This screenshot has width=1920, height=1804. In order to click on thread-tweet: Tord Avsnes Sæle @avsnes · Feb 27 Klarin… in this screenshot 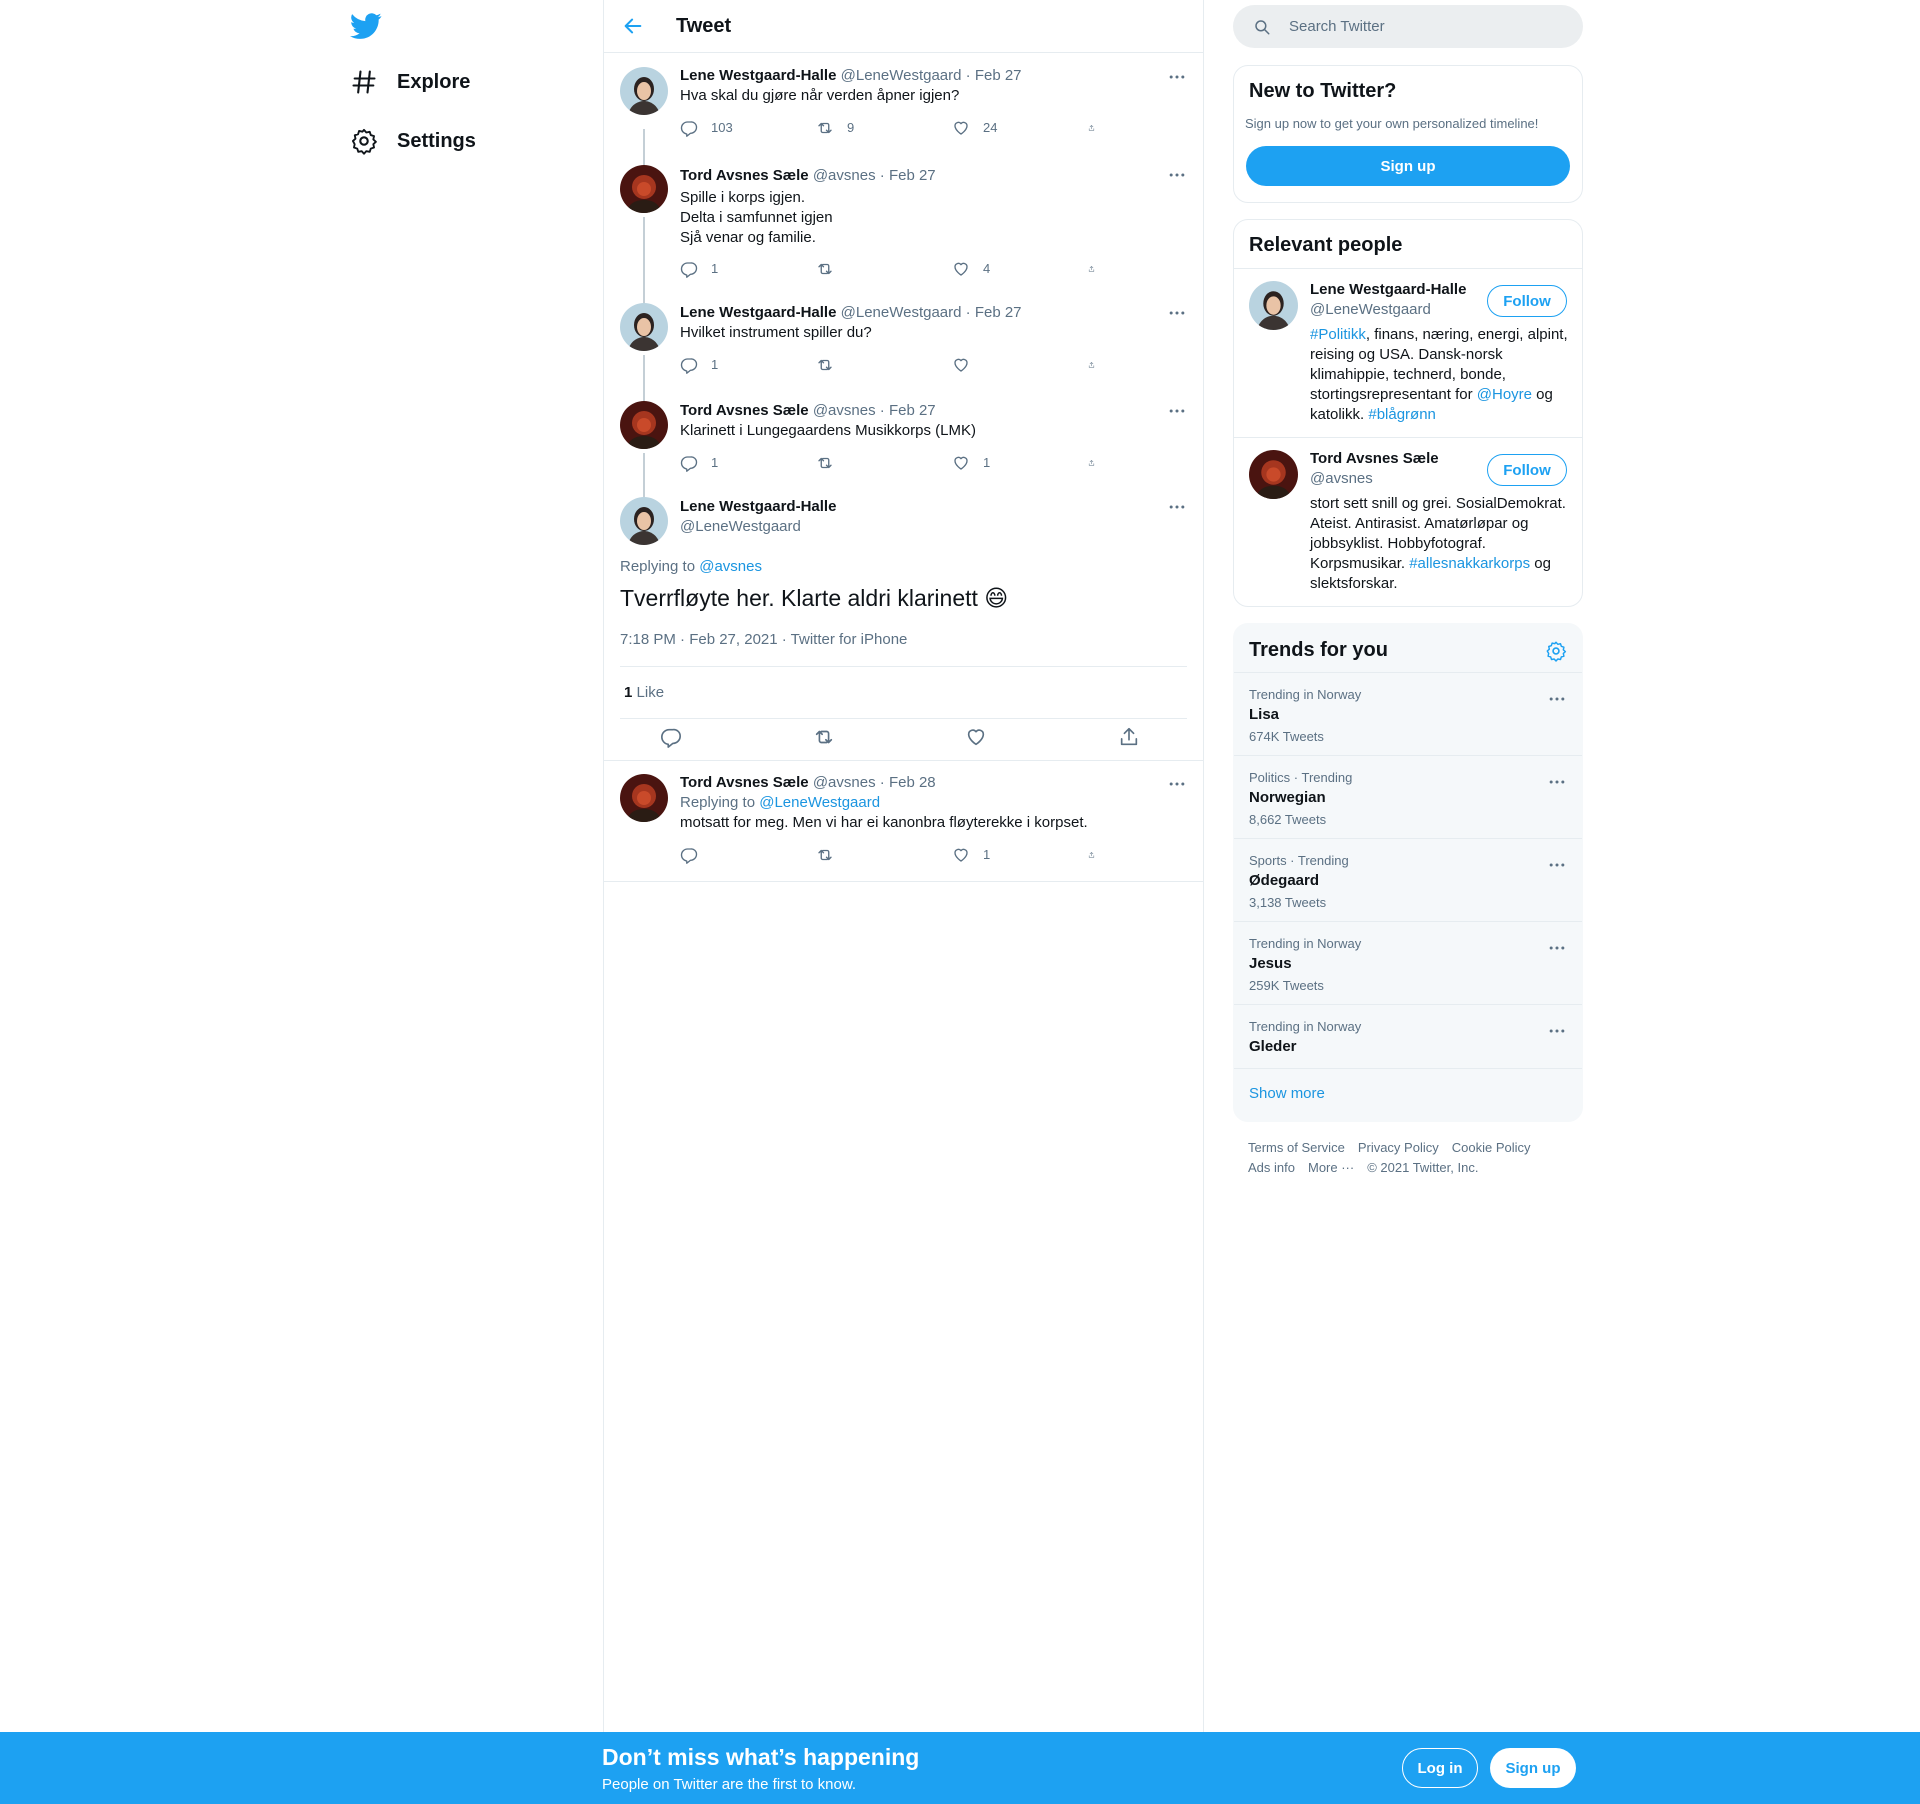, I will do `click(903, 436)`.